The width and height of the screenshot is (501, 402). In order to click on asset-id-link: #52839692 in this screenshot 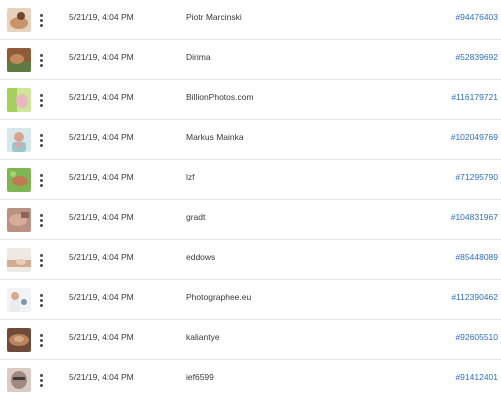, I will do `click(476, 57)`.